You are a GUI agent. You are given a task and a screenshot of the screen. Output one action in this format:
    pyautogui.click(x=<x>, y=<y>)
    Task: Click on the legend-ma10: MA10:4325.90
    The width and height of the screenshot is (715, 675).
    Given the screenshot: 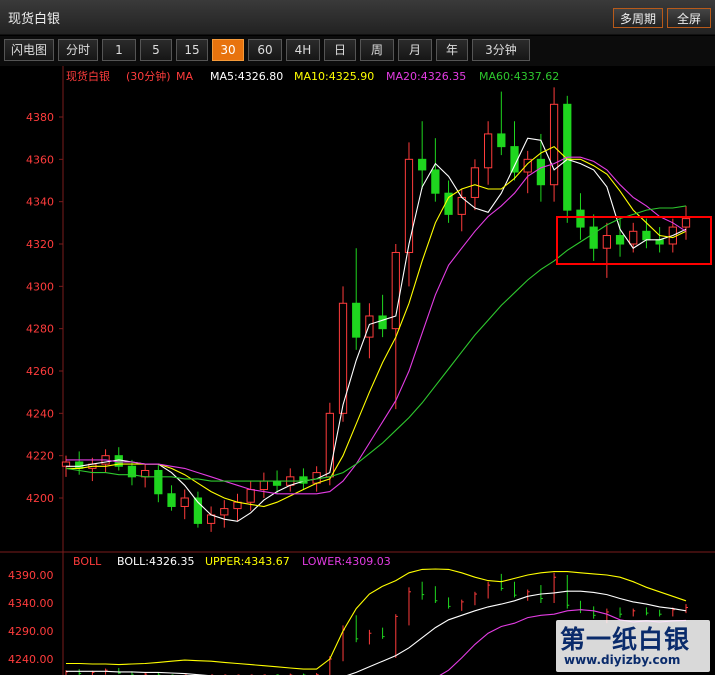 What is the action you would take?
    pyautogui.click(x=334, y=76)
    